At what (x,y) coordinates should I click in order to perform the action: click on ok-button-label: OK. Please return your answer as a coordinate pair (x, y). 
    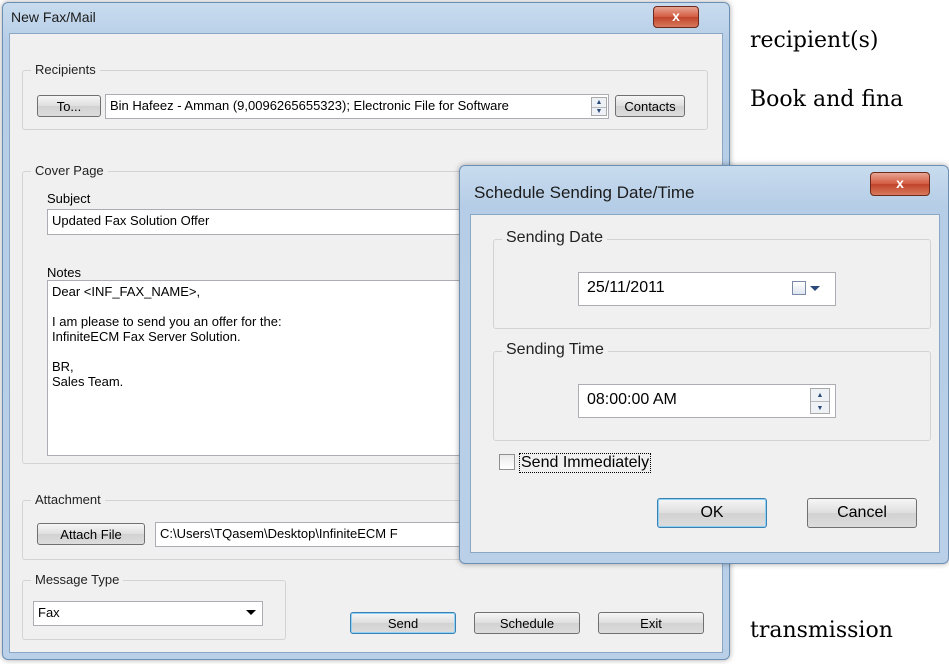
    Looking at the image, I should click on (712, 512).